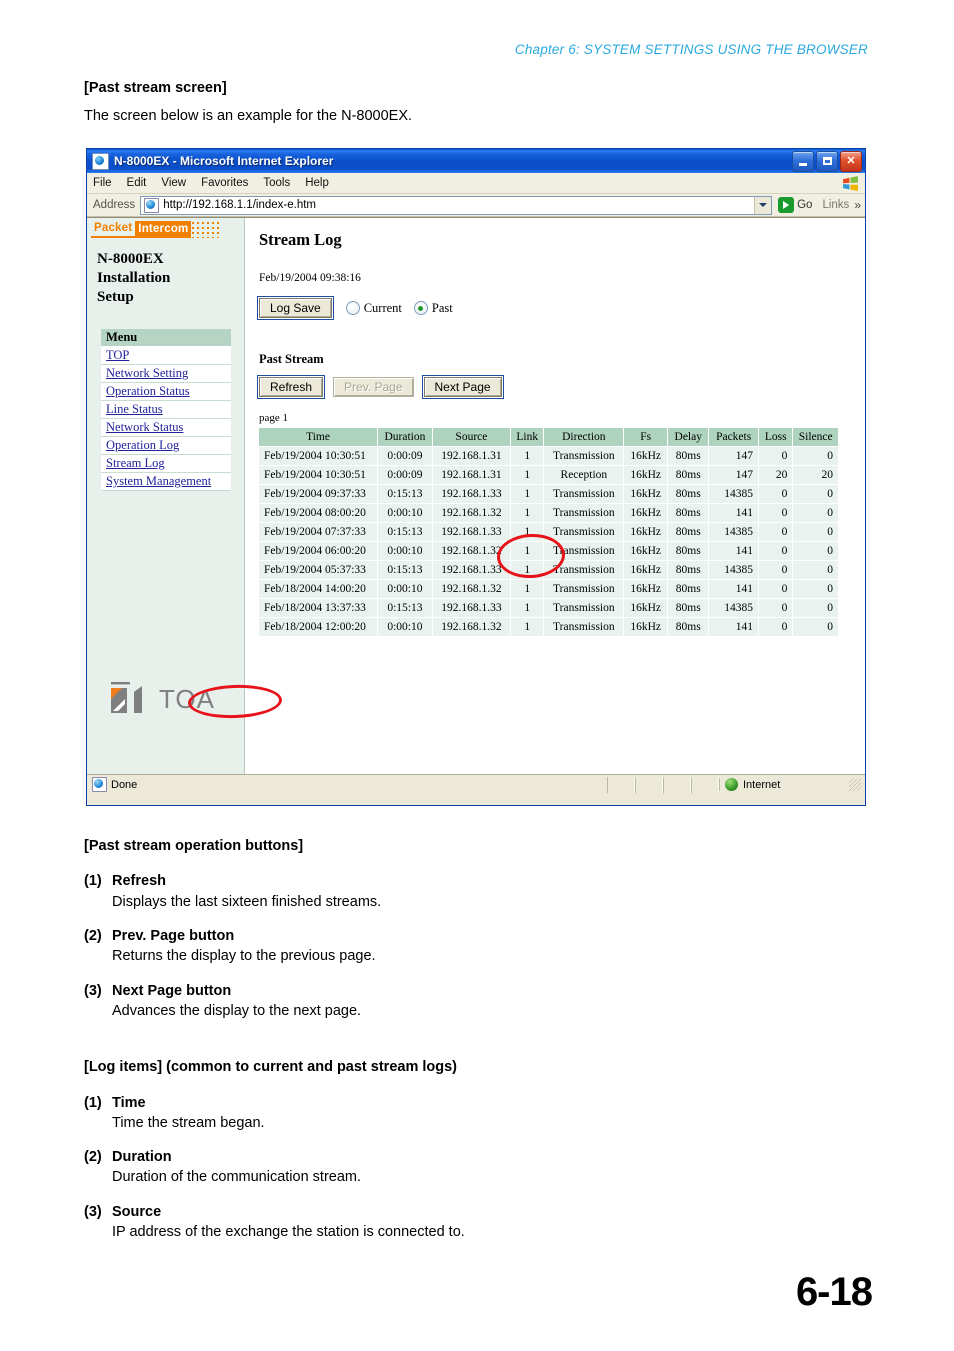  Describe the element at coordinates (166, 410) in the screenshot. I see `sidebar-item-line-status: Line Status` at that location.